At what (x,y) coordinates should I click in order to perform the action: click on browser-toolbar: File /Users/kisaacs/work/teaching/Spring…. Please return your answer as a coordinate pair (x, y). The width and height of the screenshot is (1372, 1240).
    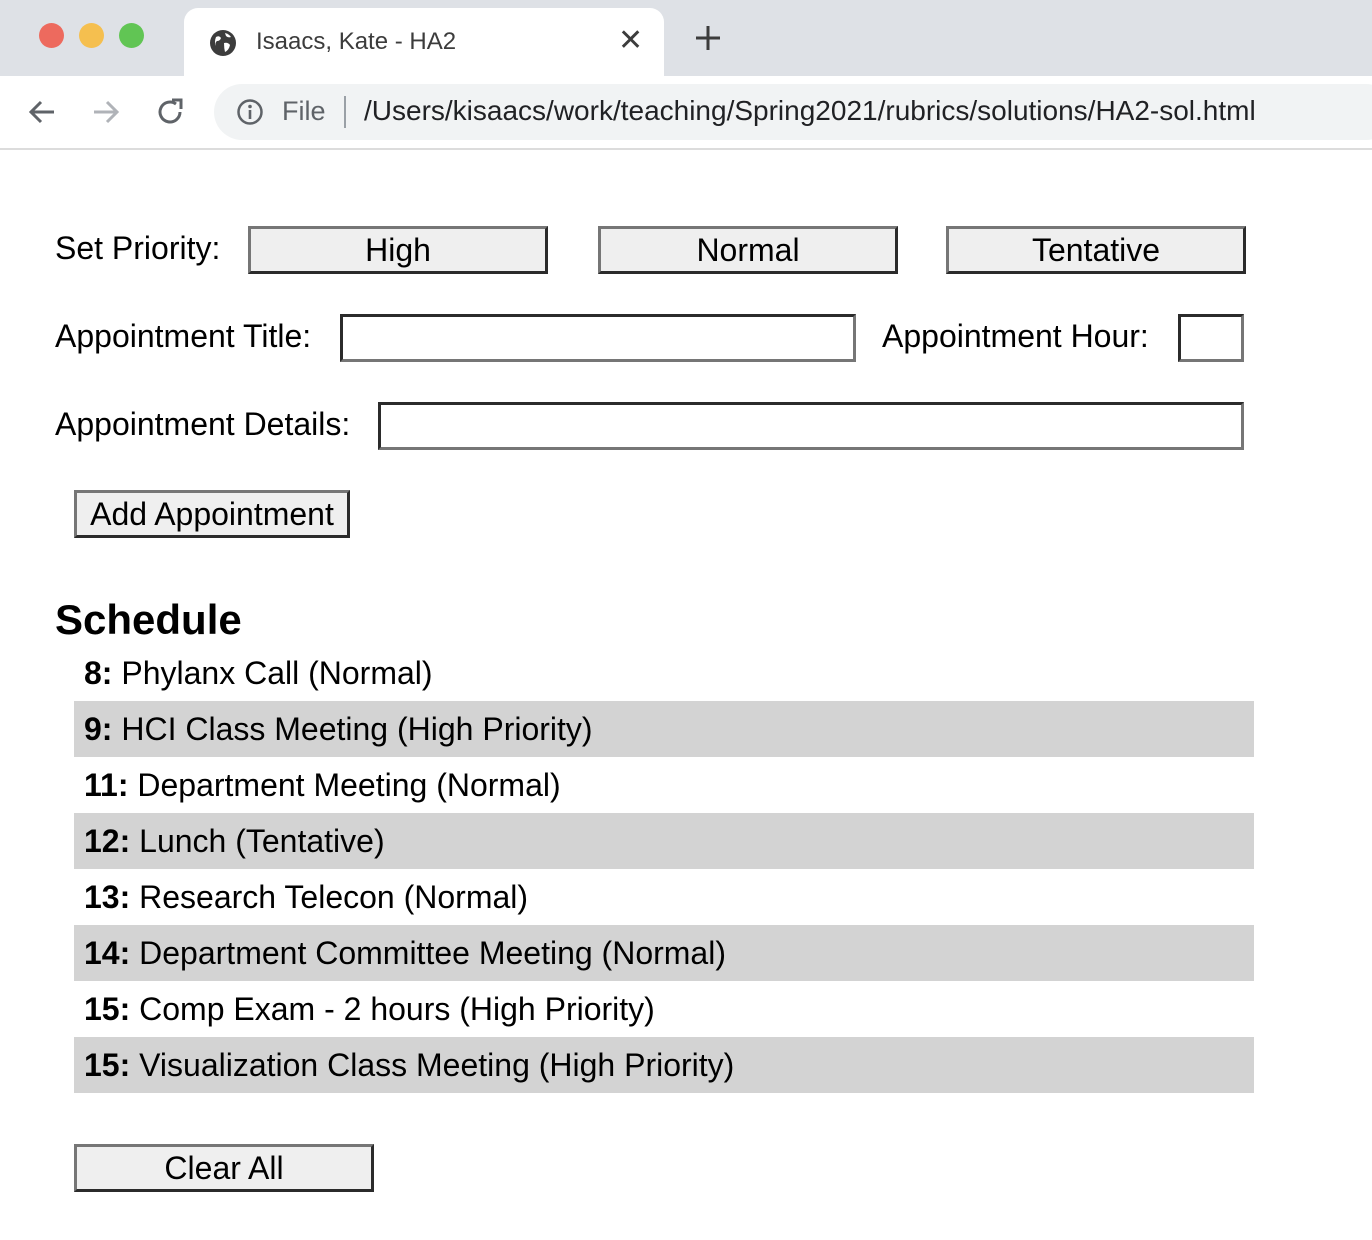
    Looking at the image, I should click on (686, 113).